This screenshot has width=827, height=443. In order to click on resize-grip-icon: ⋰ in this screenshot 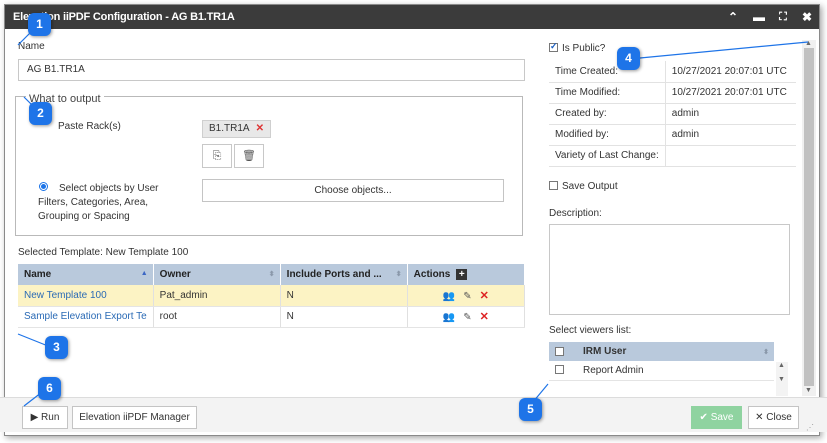, I will do `click(810, 427)`.